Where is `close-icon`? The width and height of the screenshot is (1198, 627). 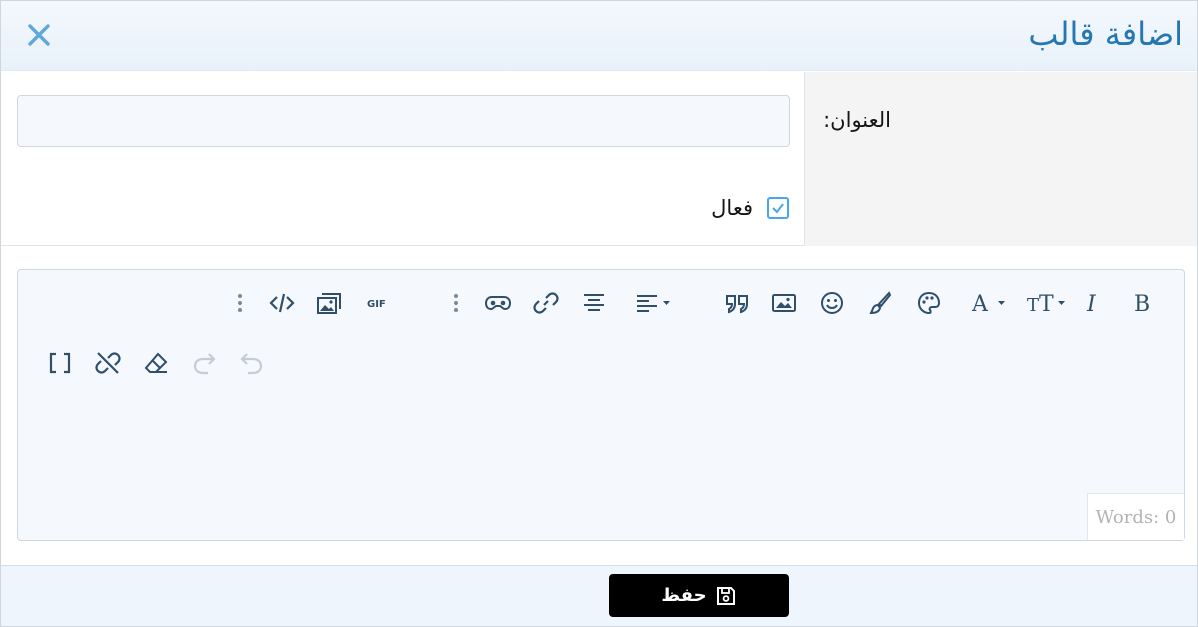 close-icon is located at coordinates (39, 35).